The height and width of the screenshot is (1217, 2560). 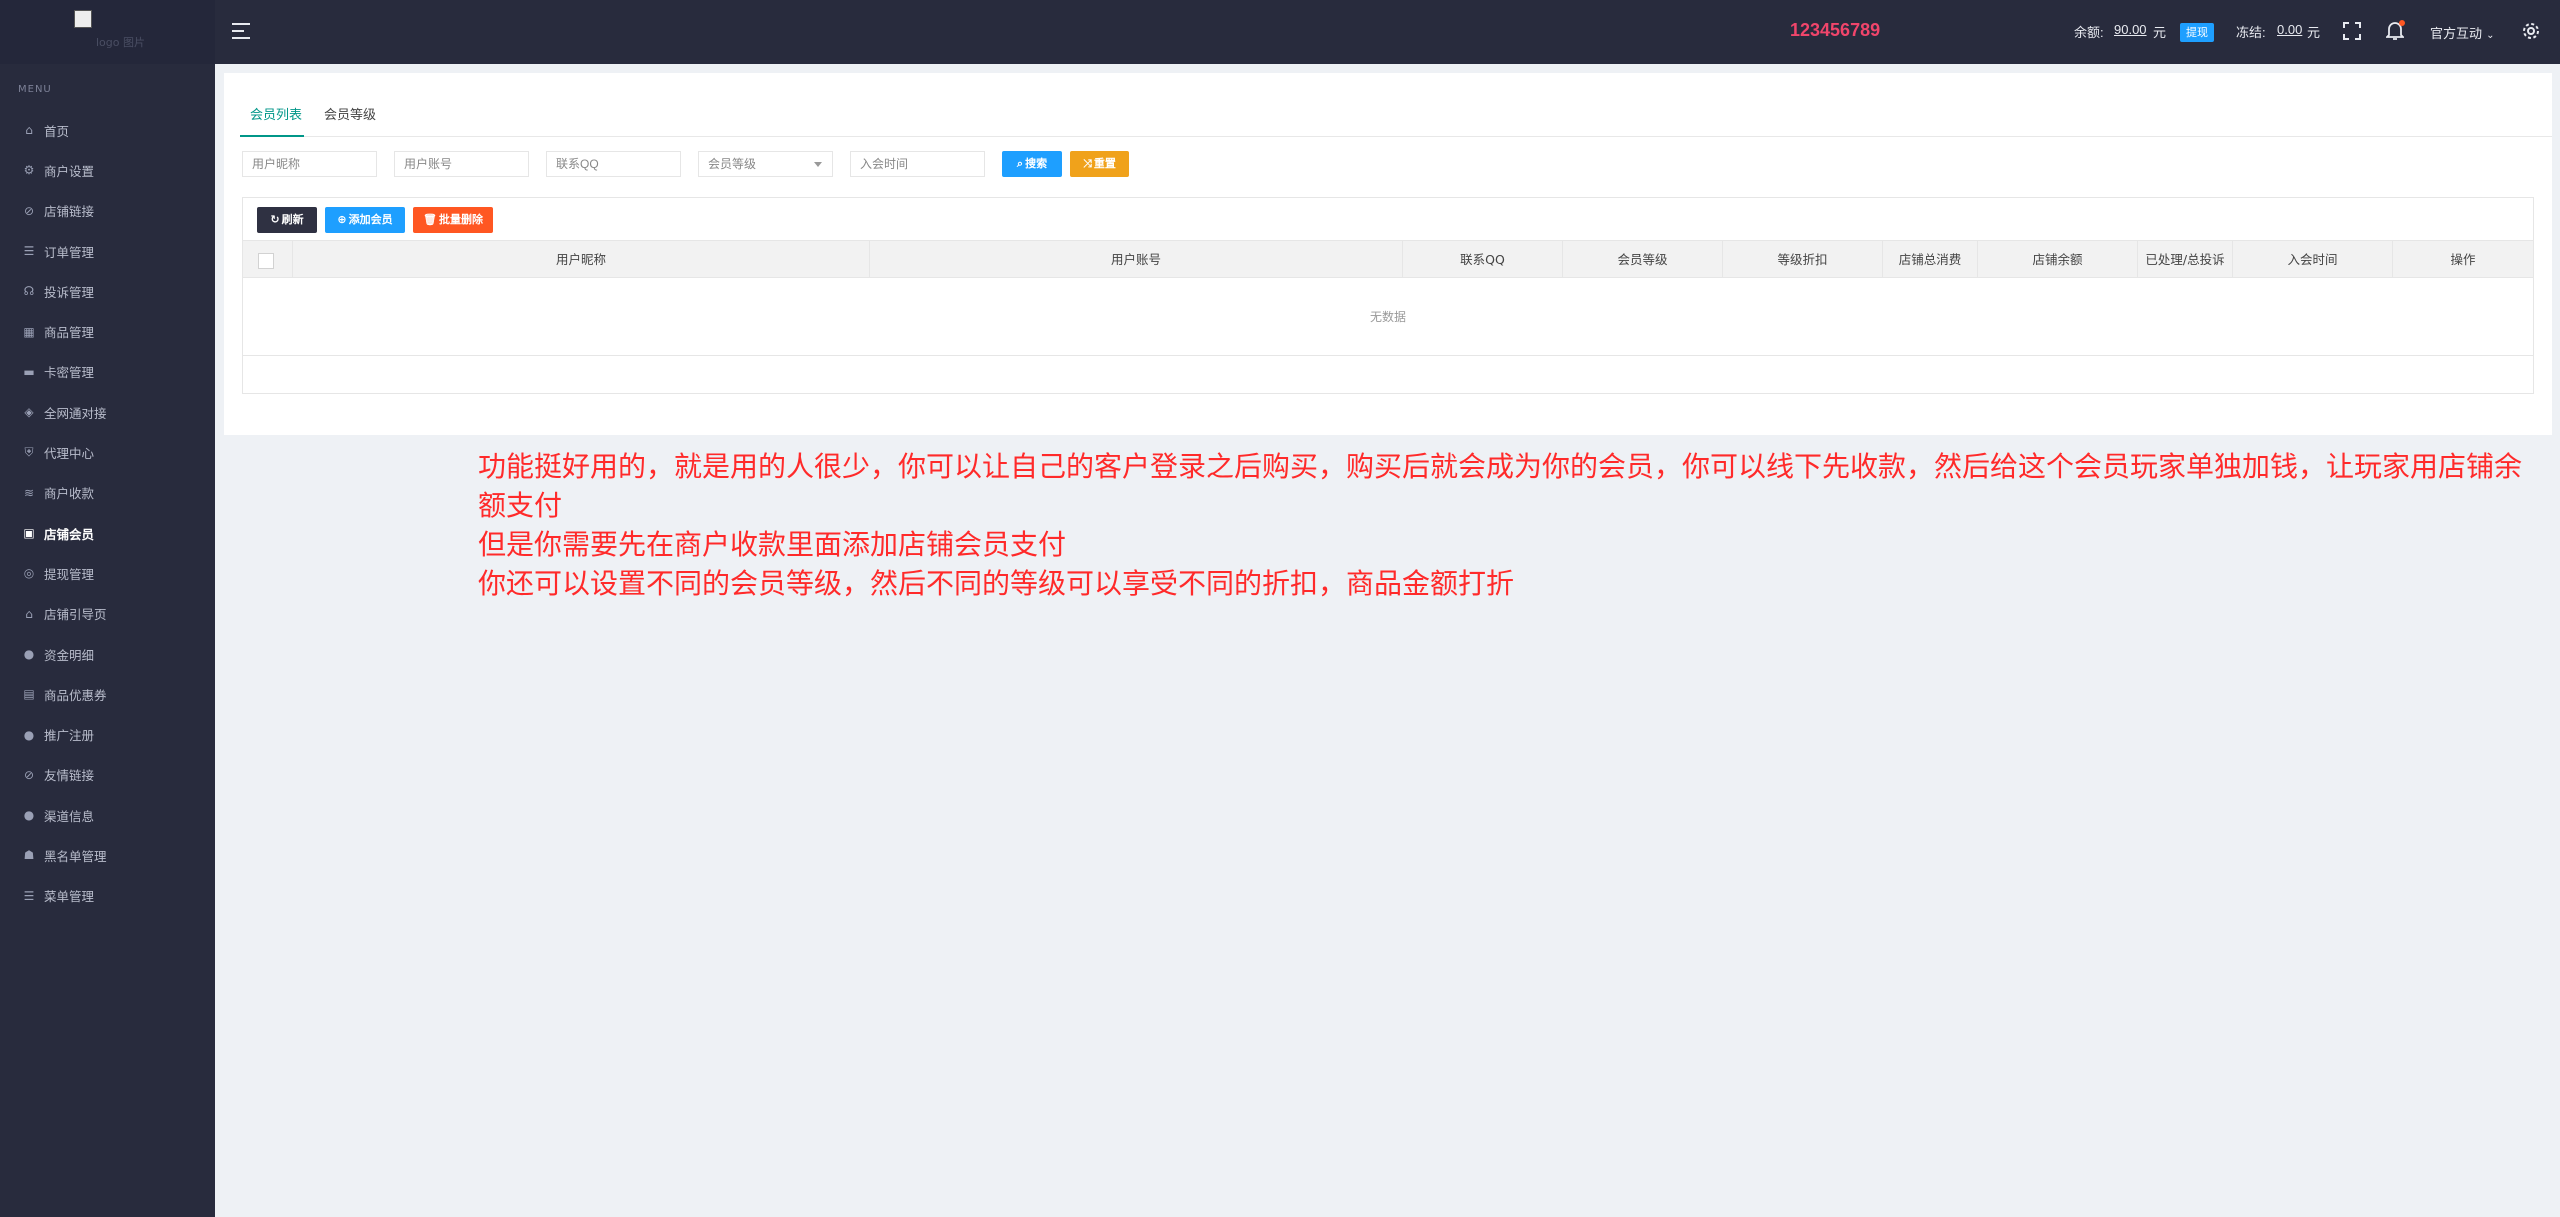 What do you see at coordinates (2130, 29) in the screenshot?
I see `balance-value: 90.00` at bounding box center [2130, 29].